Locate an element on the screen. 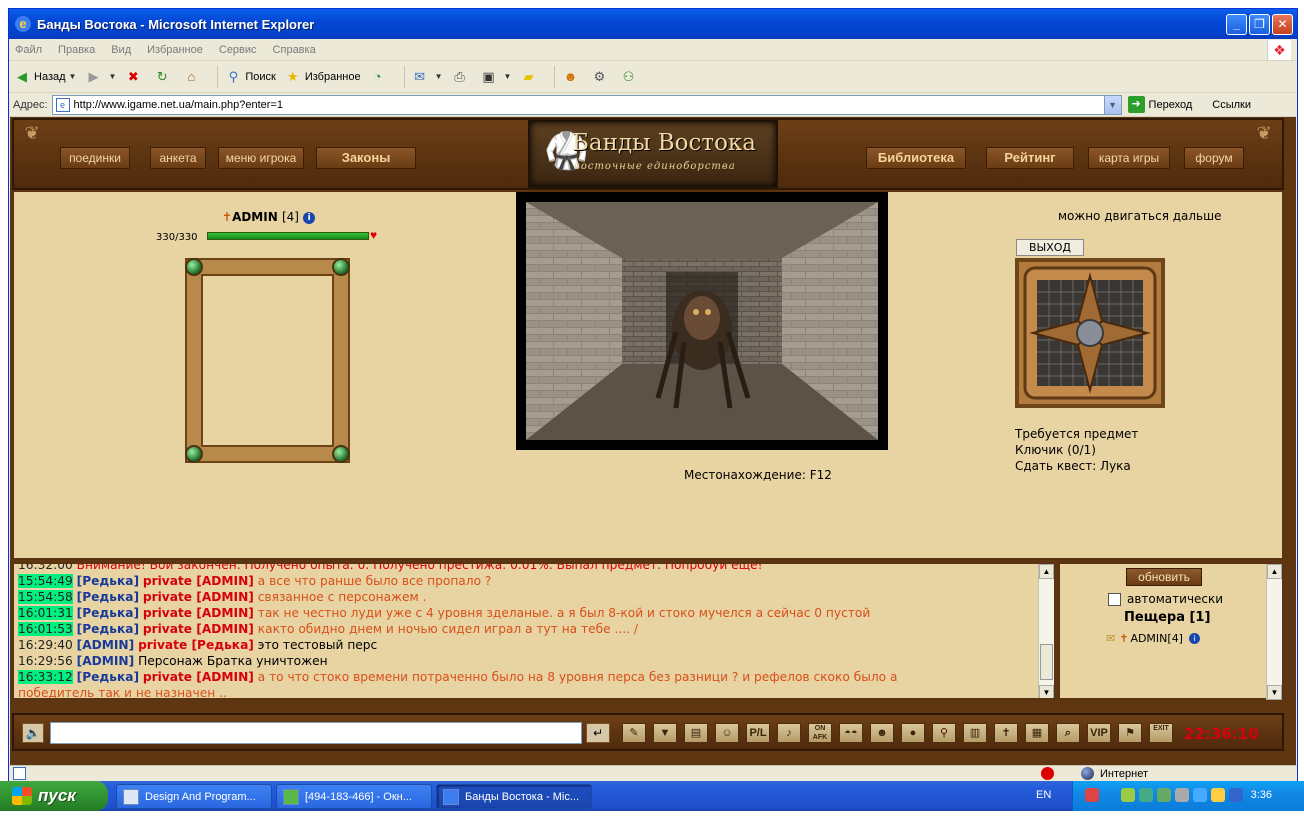 Image resolution: width=1304 pixels, height=824 pixels. cross-icon: ✝ is located at coordinates (1006, 733).